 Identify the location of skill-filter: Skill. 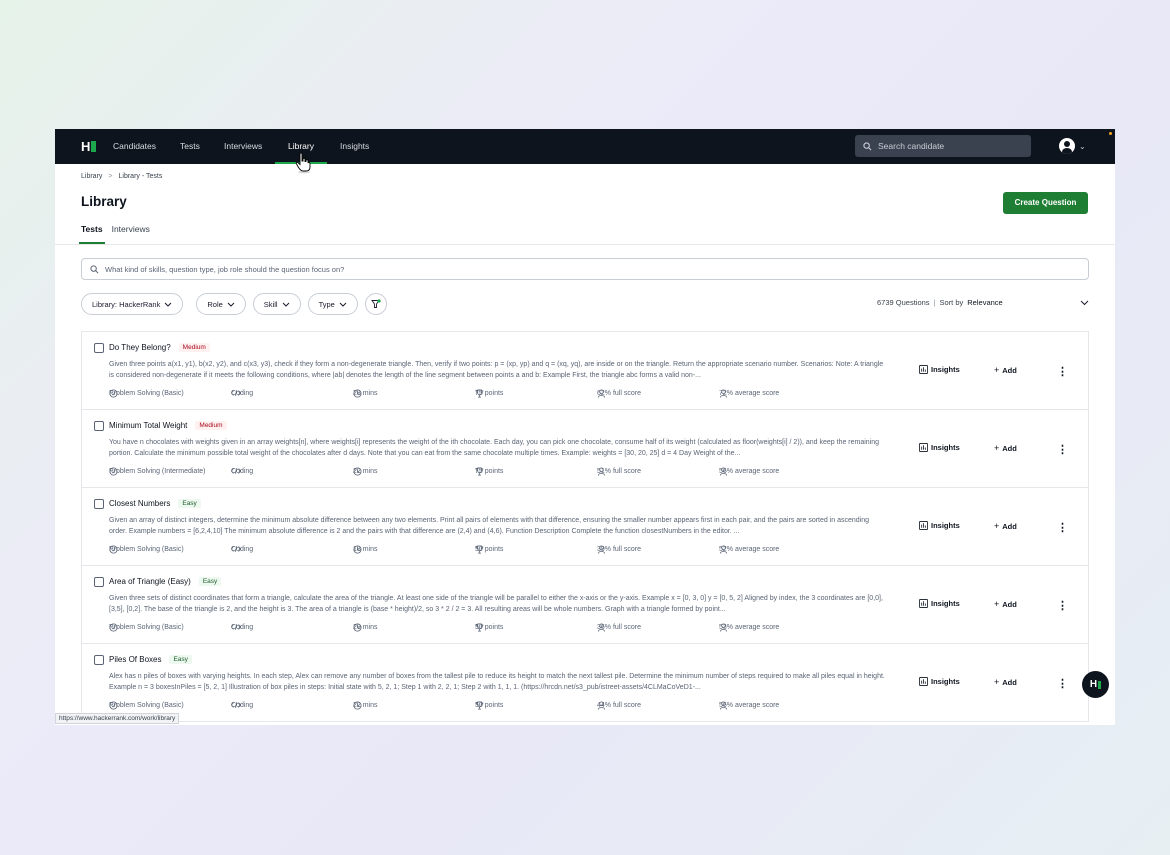
(276, 304).